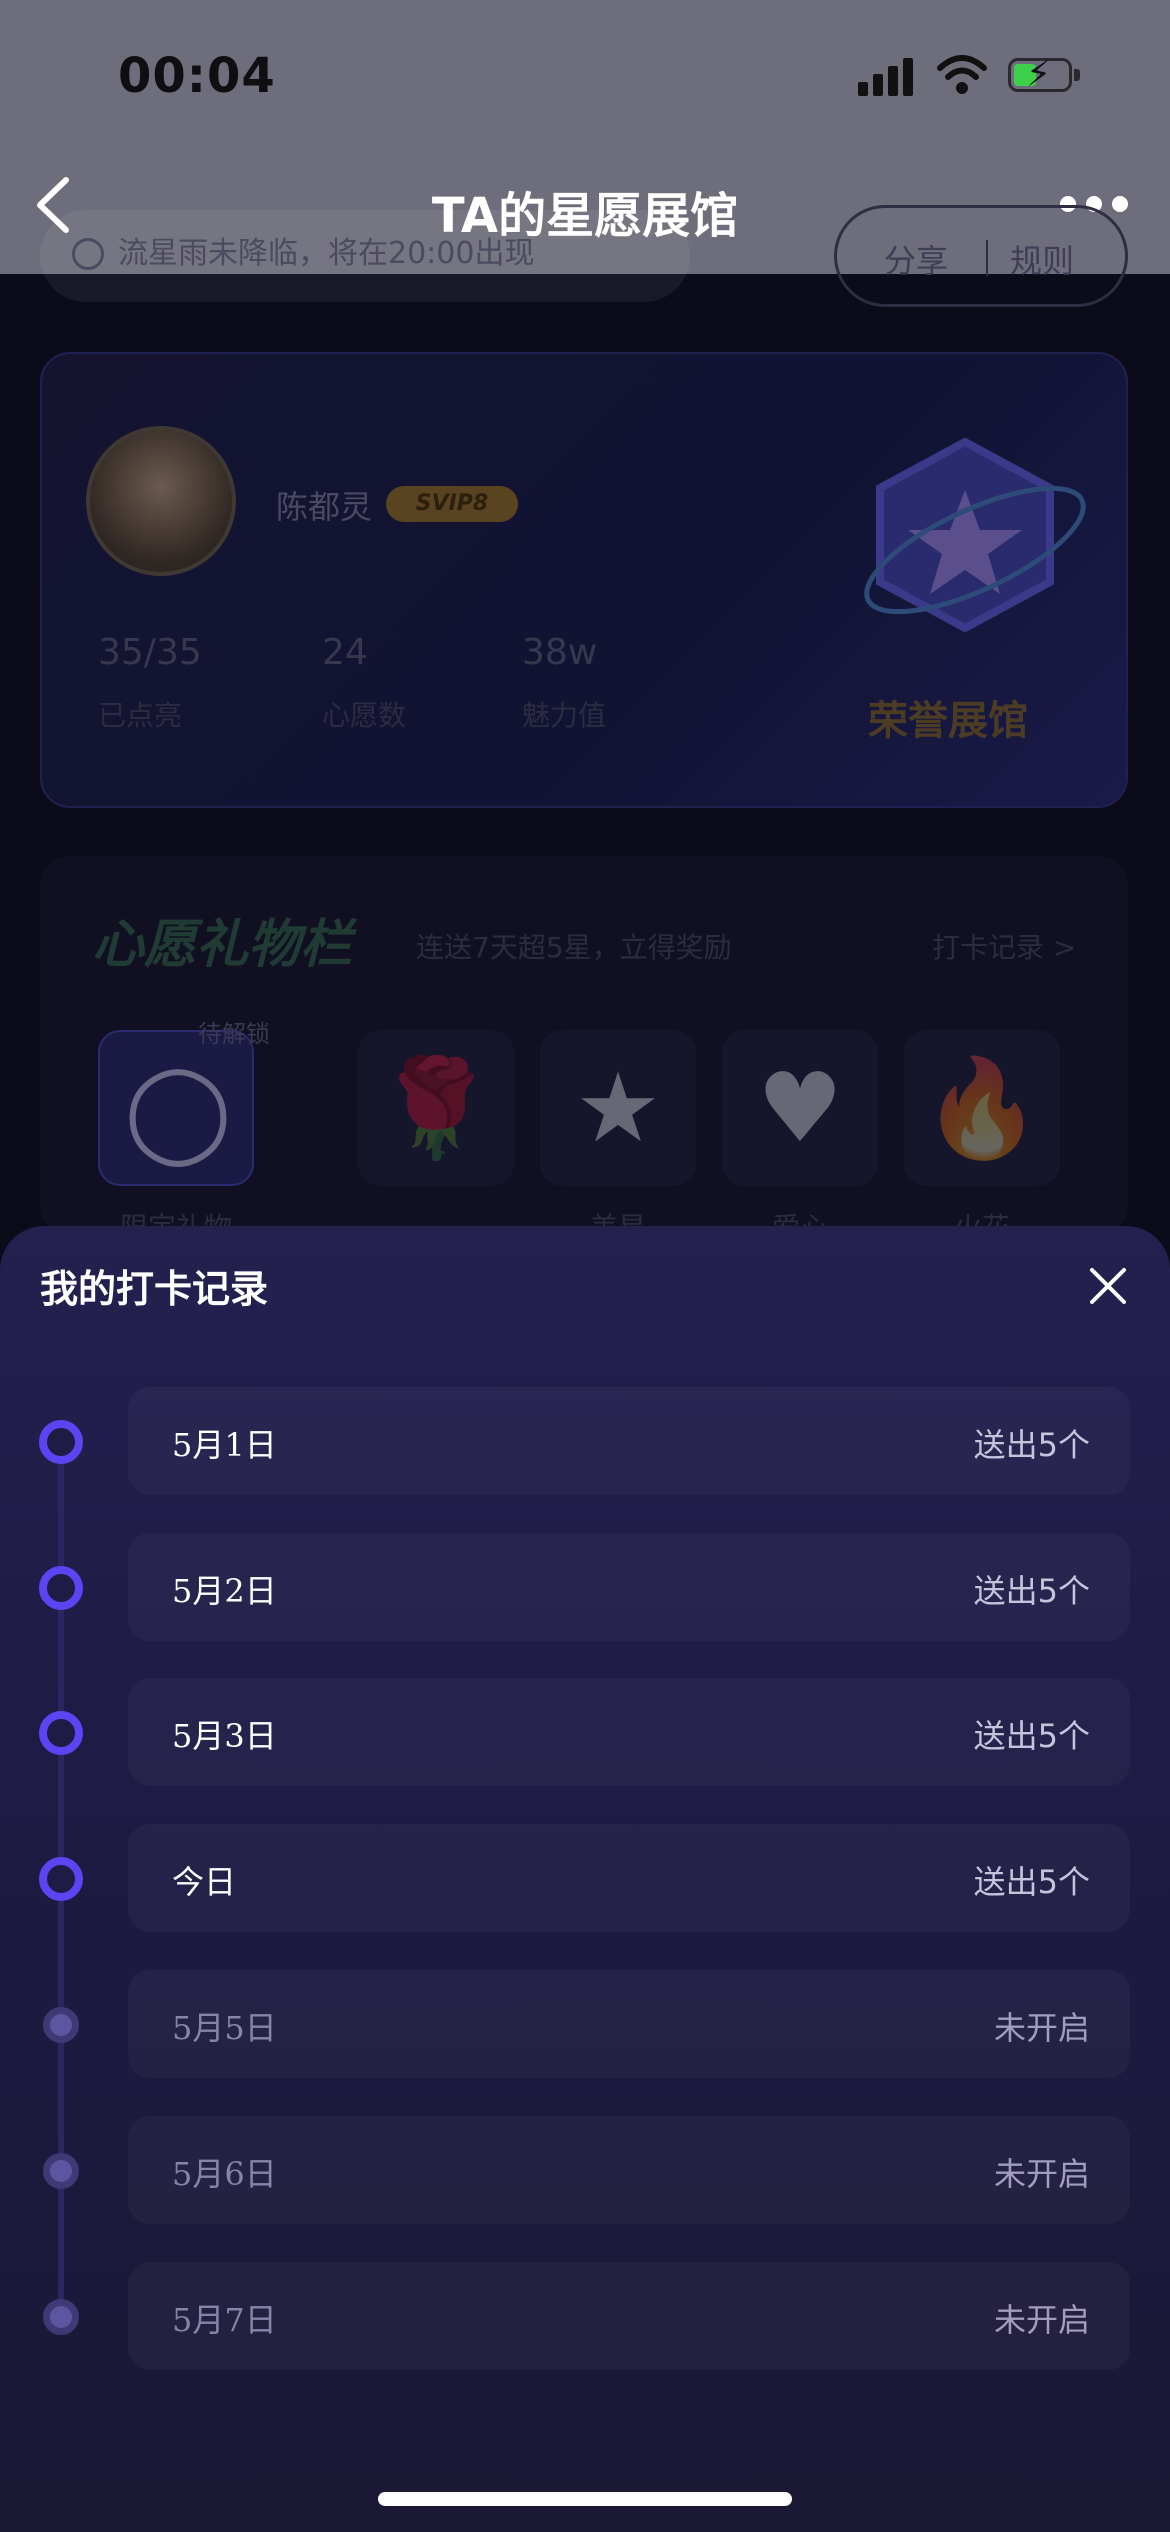 The image size is (1170, 2532). Describe the element at coordinates (560, 652) in the screenshot. I see `stat-value: 38w` at that location.